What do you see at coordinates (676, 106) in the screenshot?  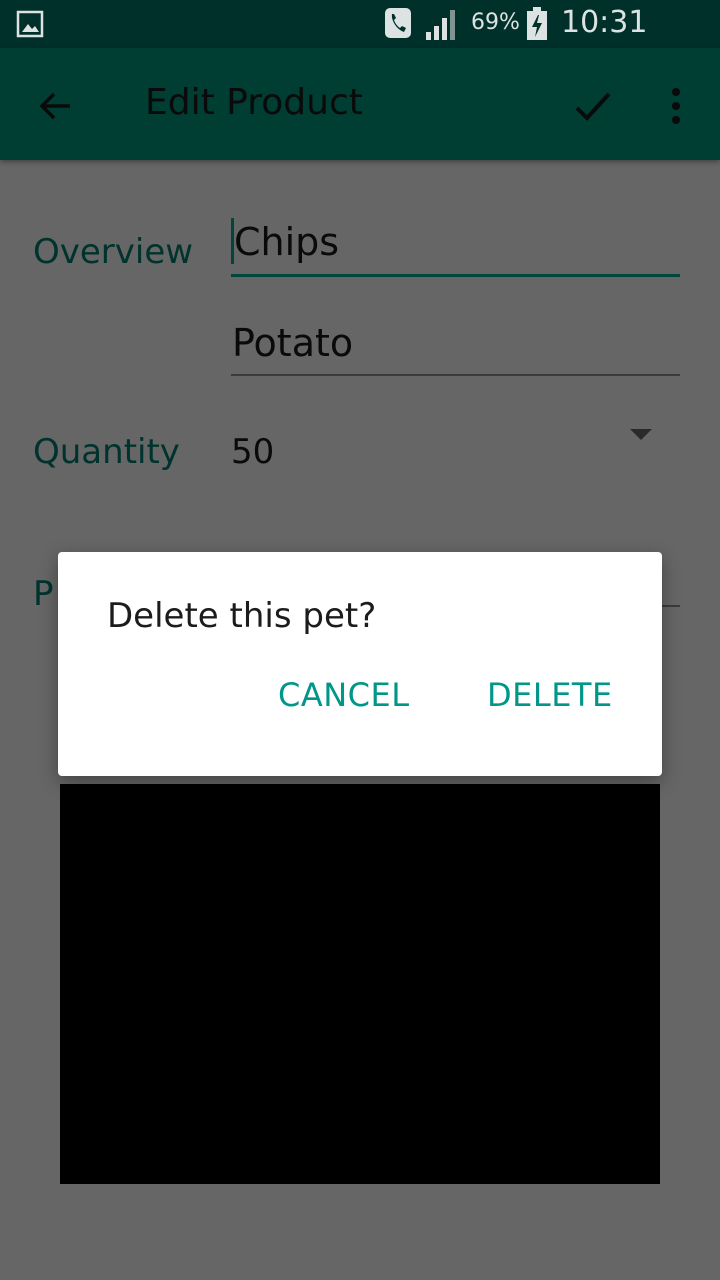 I see `more-vert-icon` at bounding box center [676, 106].